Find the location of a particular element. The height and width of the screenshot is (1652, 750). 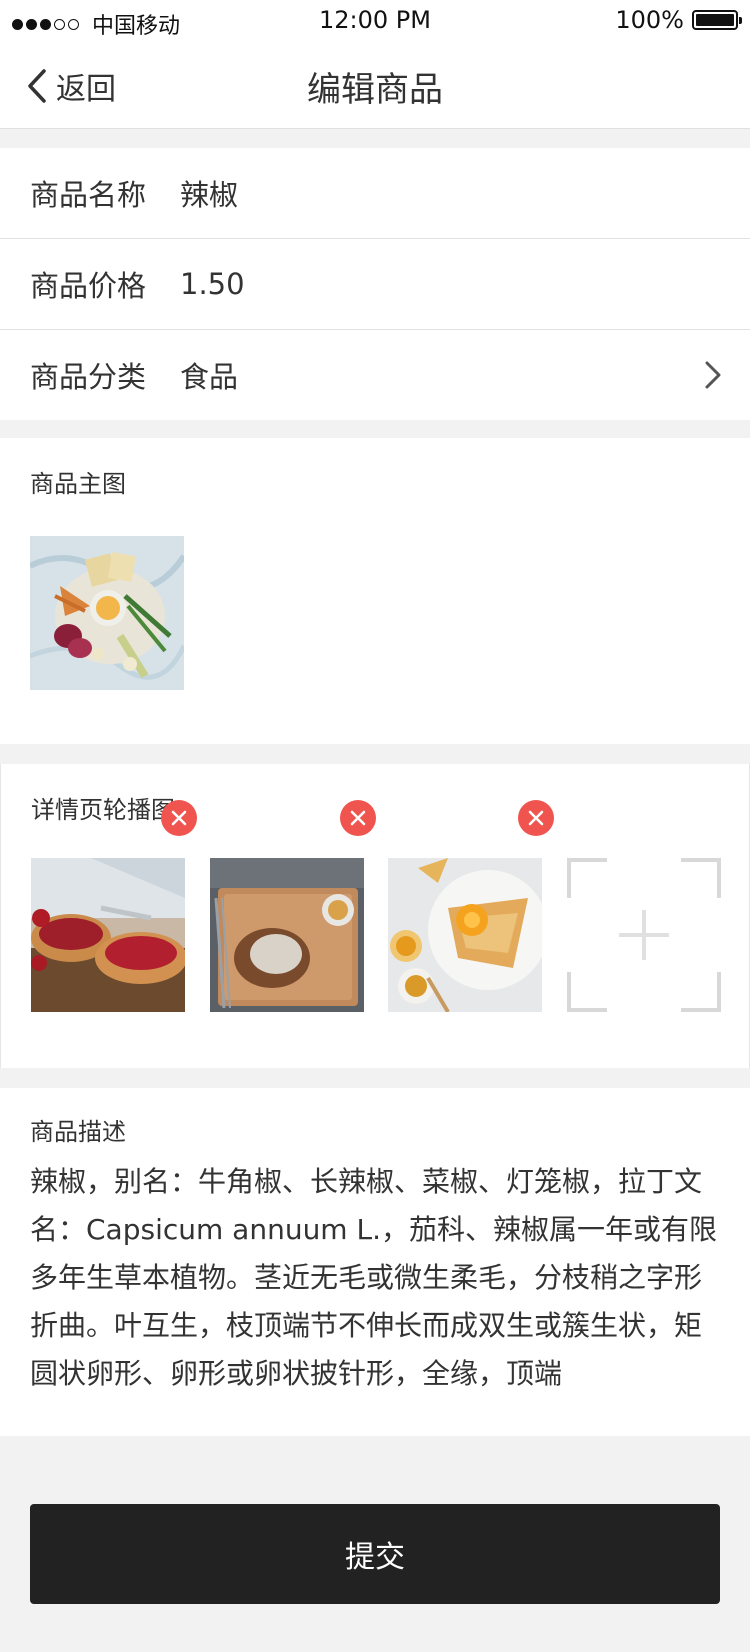

description-title: 商品描述 is located at coordinates (78, 1132).